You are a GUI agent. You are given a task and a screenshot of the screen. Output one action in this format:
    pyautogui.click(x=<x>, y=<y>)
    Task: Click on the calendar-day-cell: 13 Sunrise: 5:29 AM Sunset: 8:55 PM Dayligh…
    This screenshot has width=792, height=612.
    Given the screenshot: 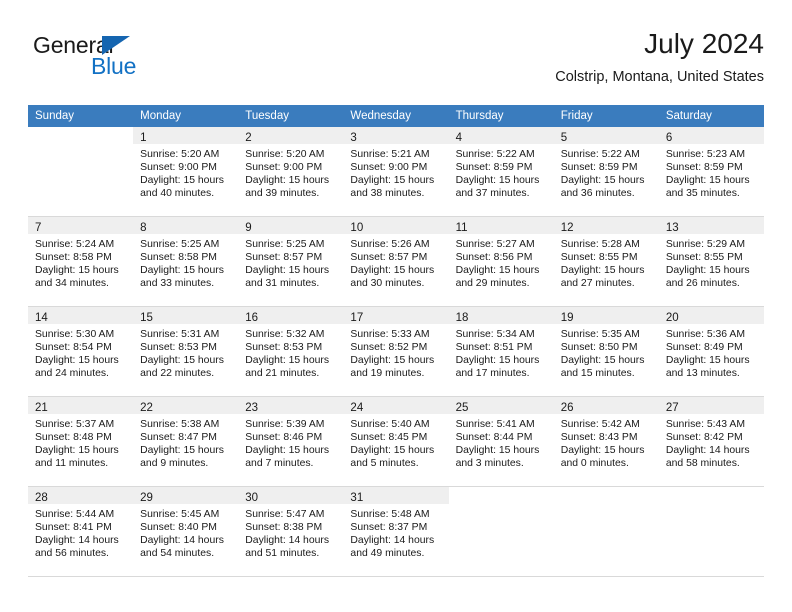 What is the action you would take?
    pyautogui.click(x=711, y=261)
    